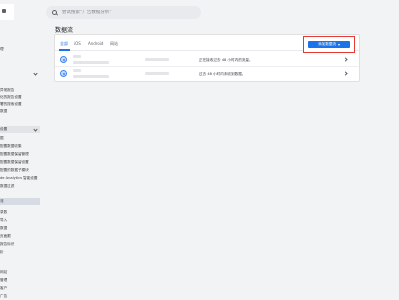 The image size is (399, 300). What do you see at coordinates (95, 43) in the screenshot?
I see `tab-android: Android` at bounding box center [95, 43].